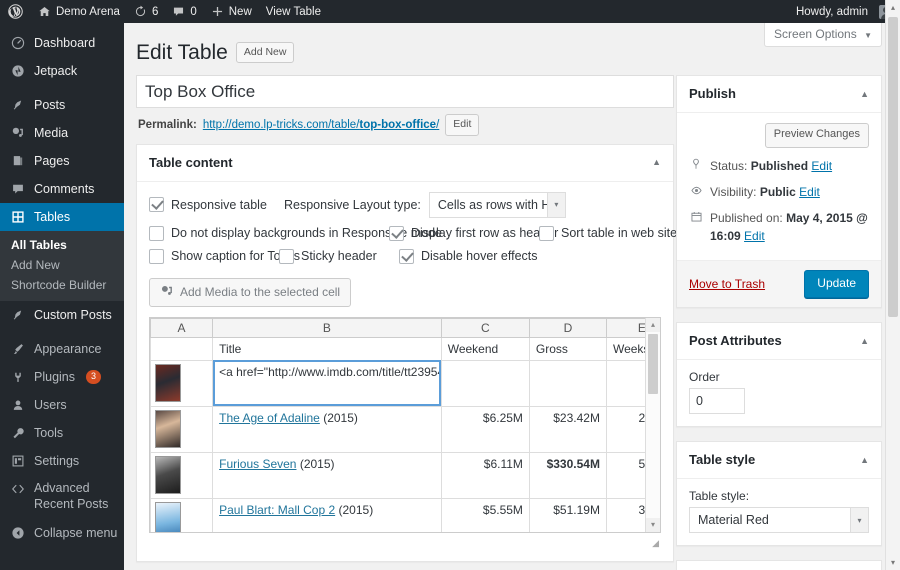  I want to click on title-cell: Paul Blart: Mall Cop 2 (2015), so click(327, 514).